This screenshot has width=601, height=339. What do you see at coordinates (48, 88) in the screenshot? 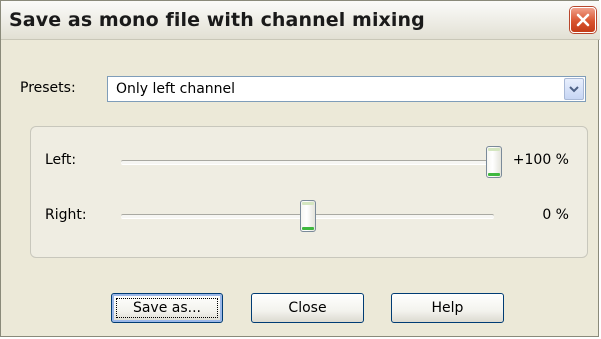
I see `presets-label: Presets:` at bounding box center [48, 88].